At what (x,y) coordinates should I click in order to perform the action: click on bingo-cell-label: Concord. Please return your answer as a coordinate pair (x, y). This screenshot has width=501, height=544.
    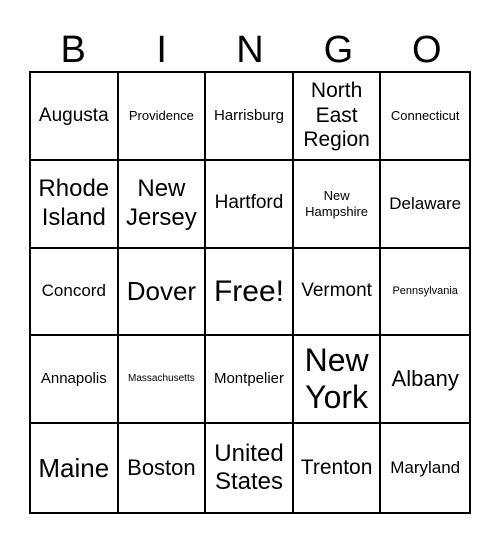
    Looking at the image, I should click on (73, 291).